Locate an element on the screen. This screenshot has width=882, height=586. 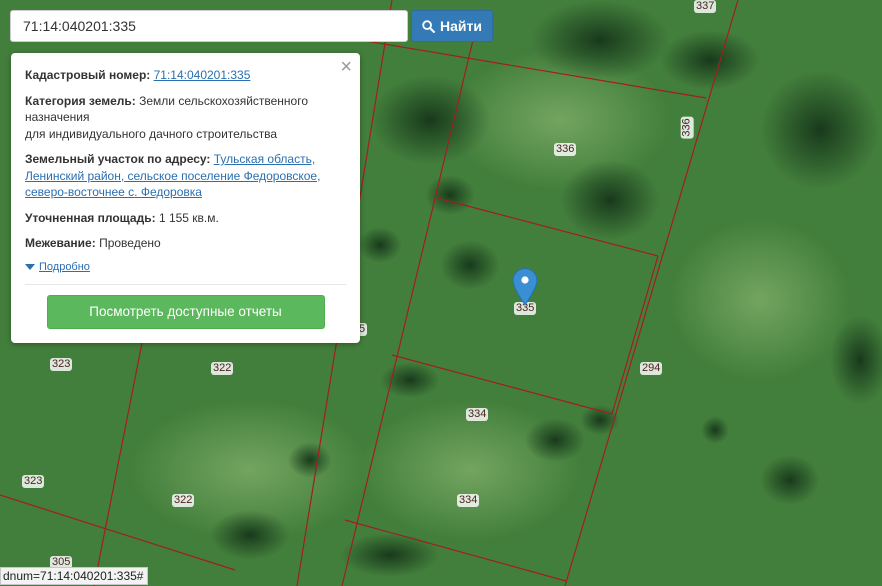
land-category-value: Земли сельскохозяйственного is located at coordinates (224, 100).